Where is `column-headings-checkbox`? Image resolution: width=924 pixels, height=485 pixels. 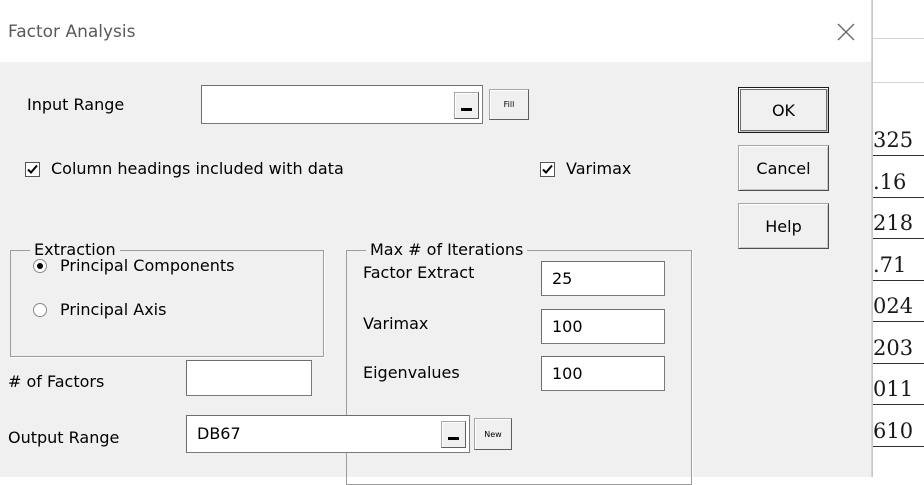
column-headings-checkbox is located at coordinates (32, 169).